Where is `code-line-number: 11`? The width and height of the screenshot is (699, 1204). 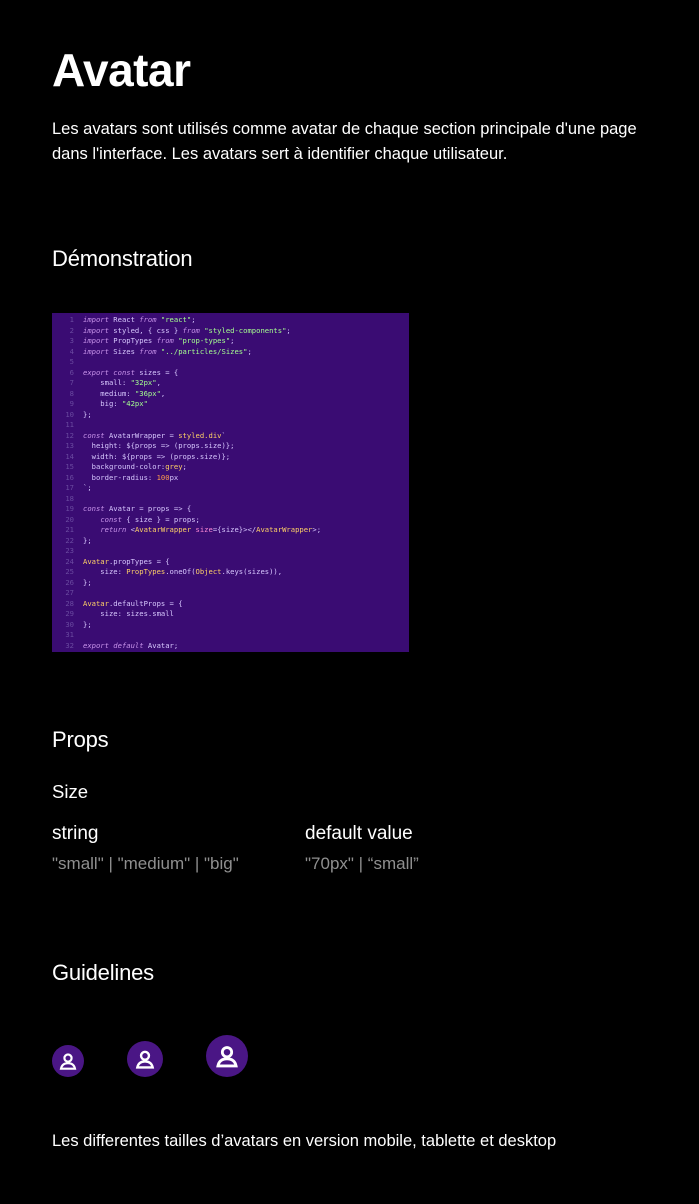 code-line-number: 11 is located at coordinates (69, 424).